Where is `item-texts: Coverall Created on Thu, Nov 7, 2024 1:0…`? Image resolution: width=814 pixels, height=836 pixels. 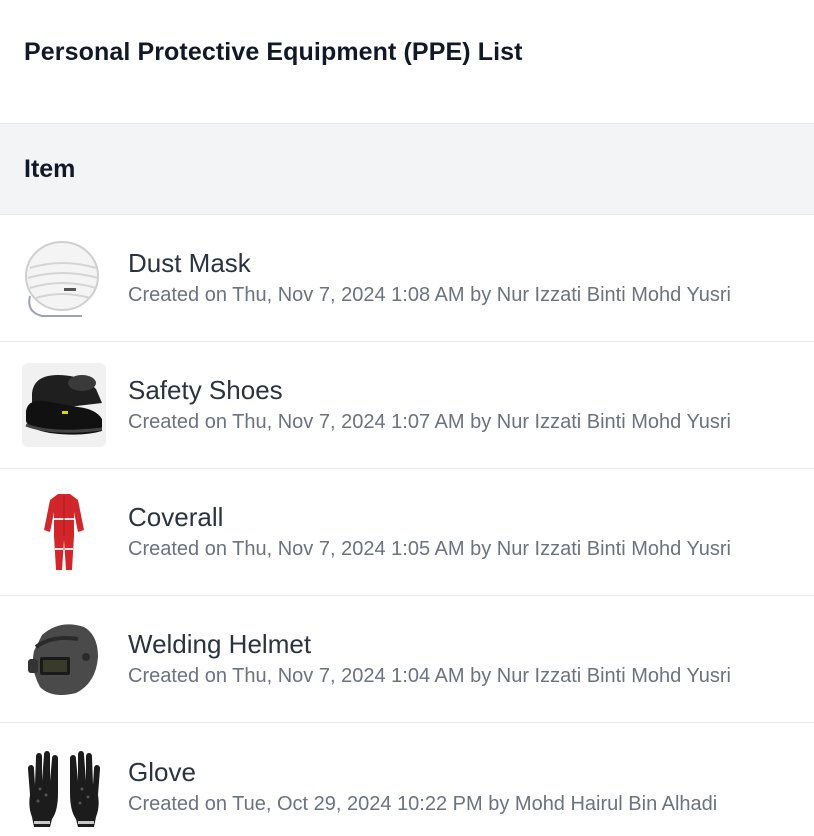 item-texts: Coverall Created on Thu, Nov 7, 2024 1:0… is located at coordinates (429, 532).